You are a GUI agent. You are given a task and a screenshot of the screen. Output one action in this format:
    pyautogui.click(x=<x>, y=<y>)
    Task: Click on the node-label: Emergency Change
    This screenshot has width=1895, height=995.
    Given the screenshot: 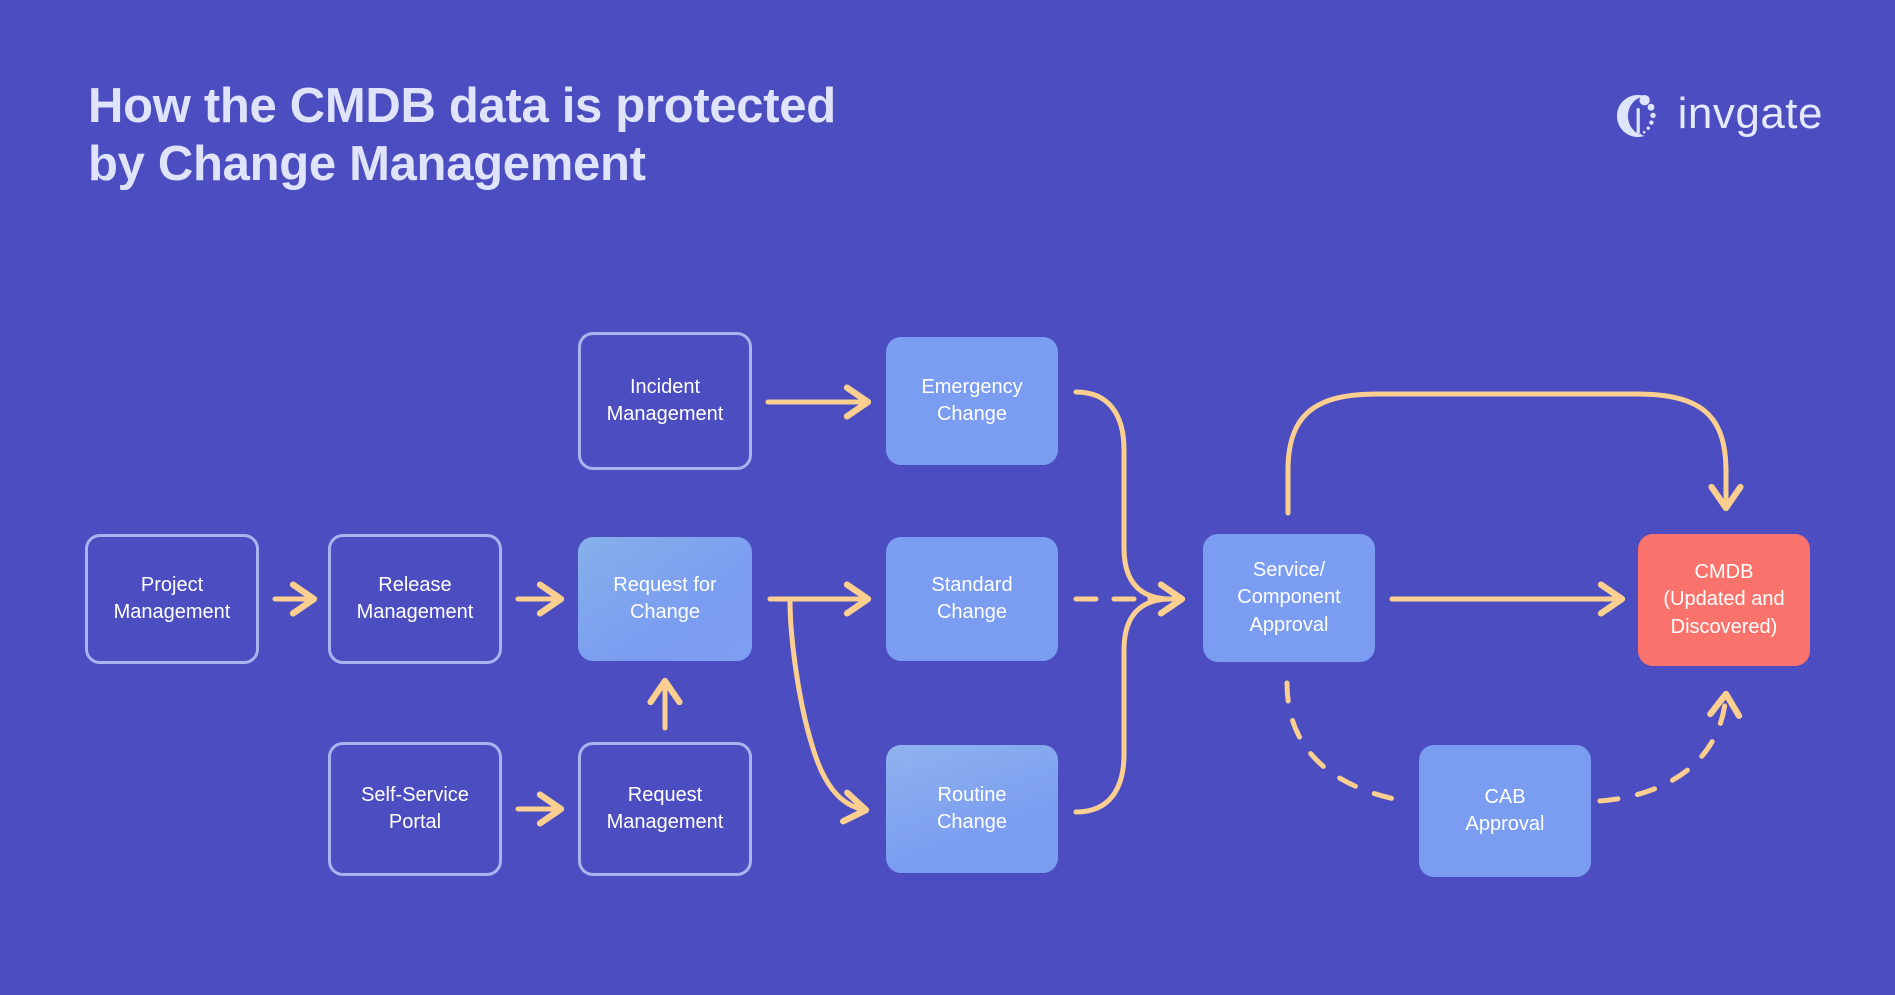 What is the action you would take?
    pyautogui.click(x=972, y=400)
    